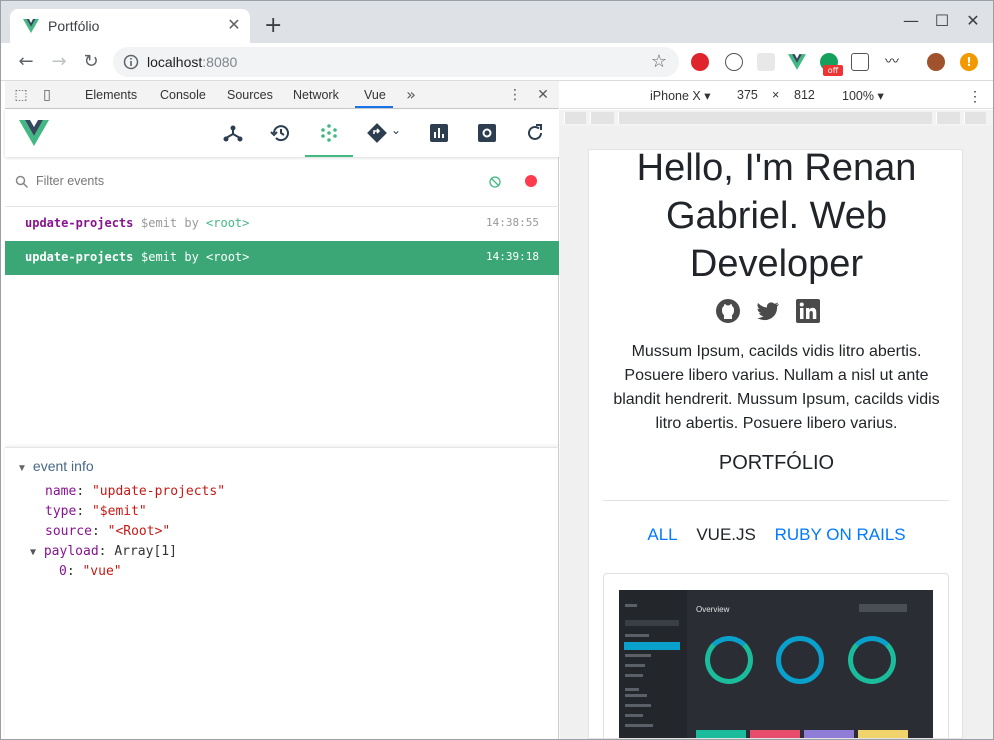  I want to click on hero-line: Developer, so click(776, 264).